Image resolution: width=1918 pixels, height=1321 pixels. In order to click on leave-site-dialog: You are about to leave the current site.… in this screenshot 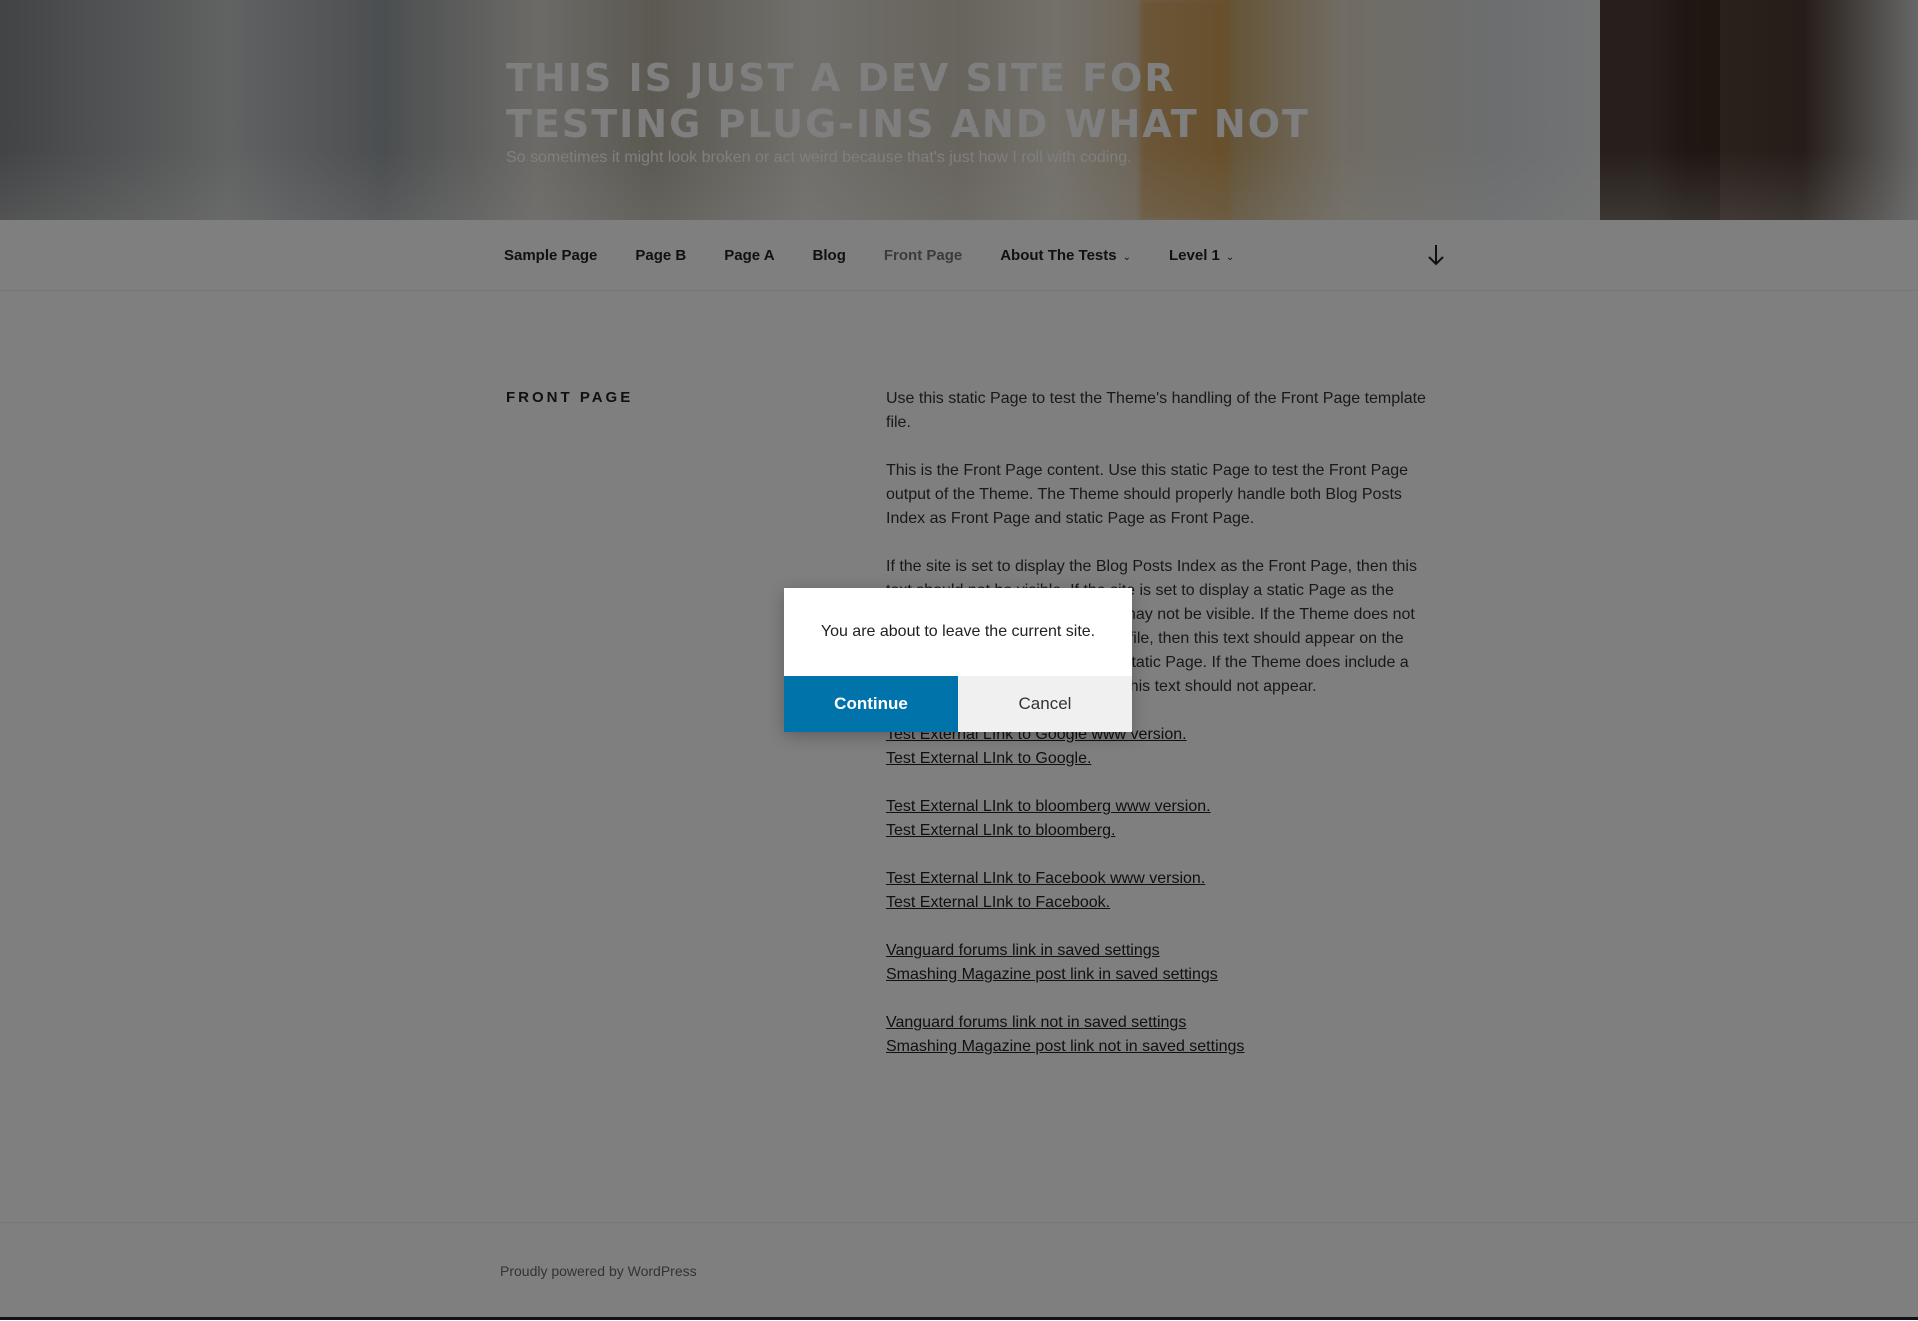, I will do `click(958, 660)`.